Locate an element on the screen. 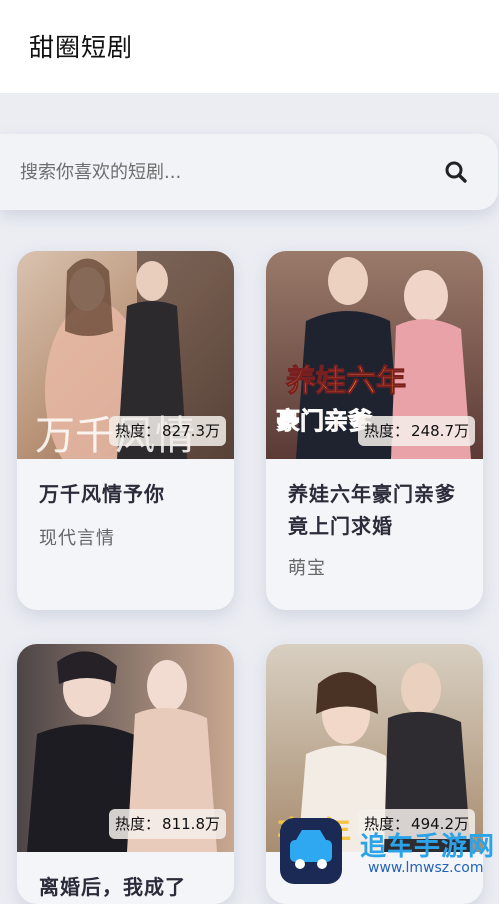 The image size is (499, 904). drama-genre: 萌宝 is located at coordinates (307, 568).